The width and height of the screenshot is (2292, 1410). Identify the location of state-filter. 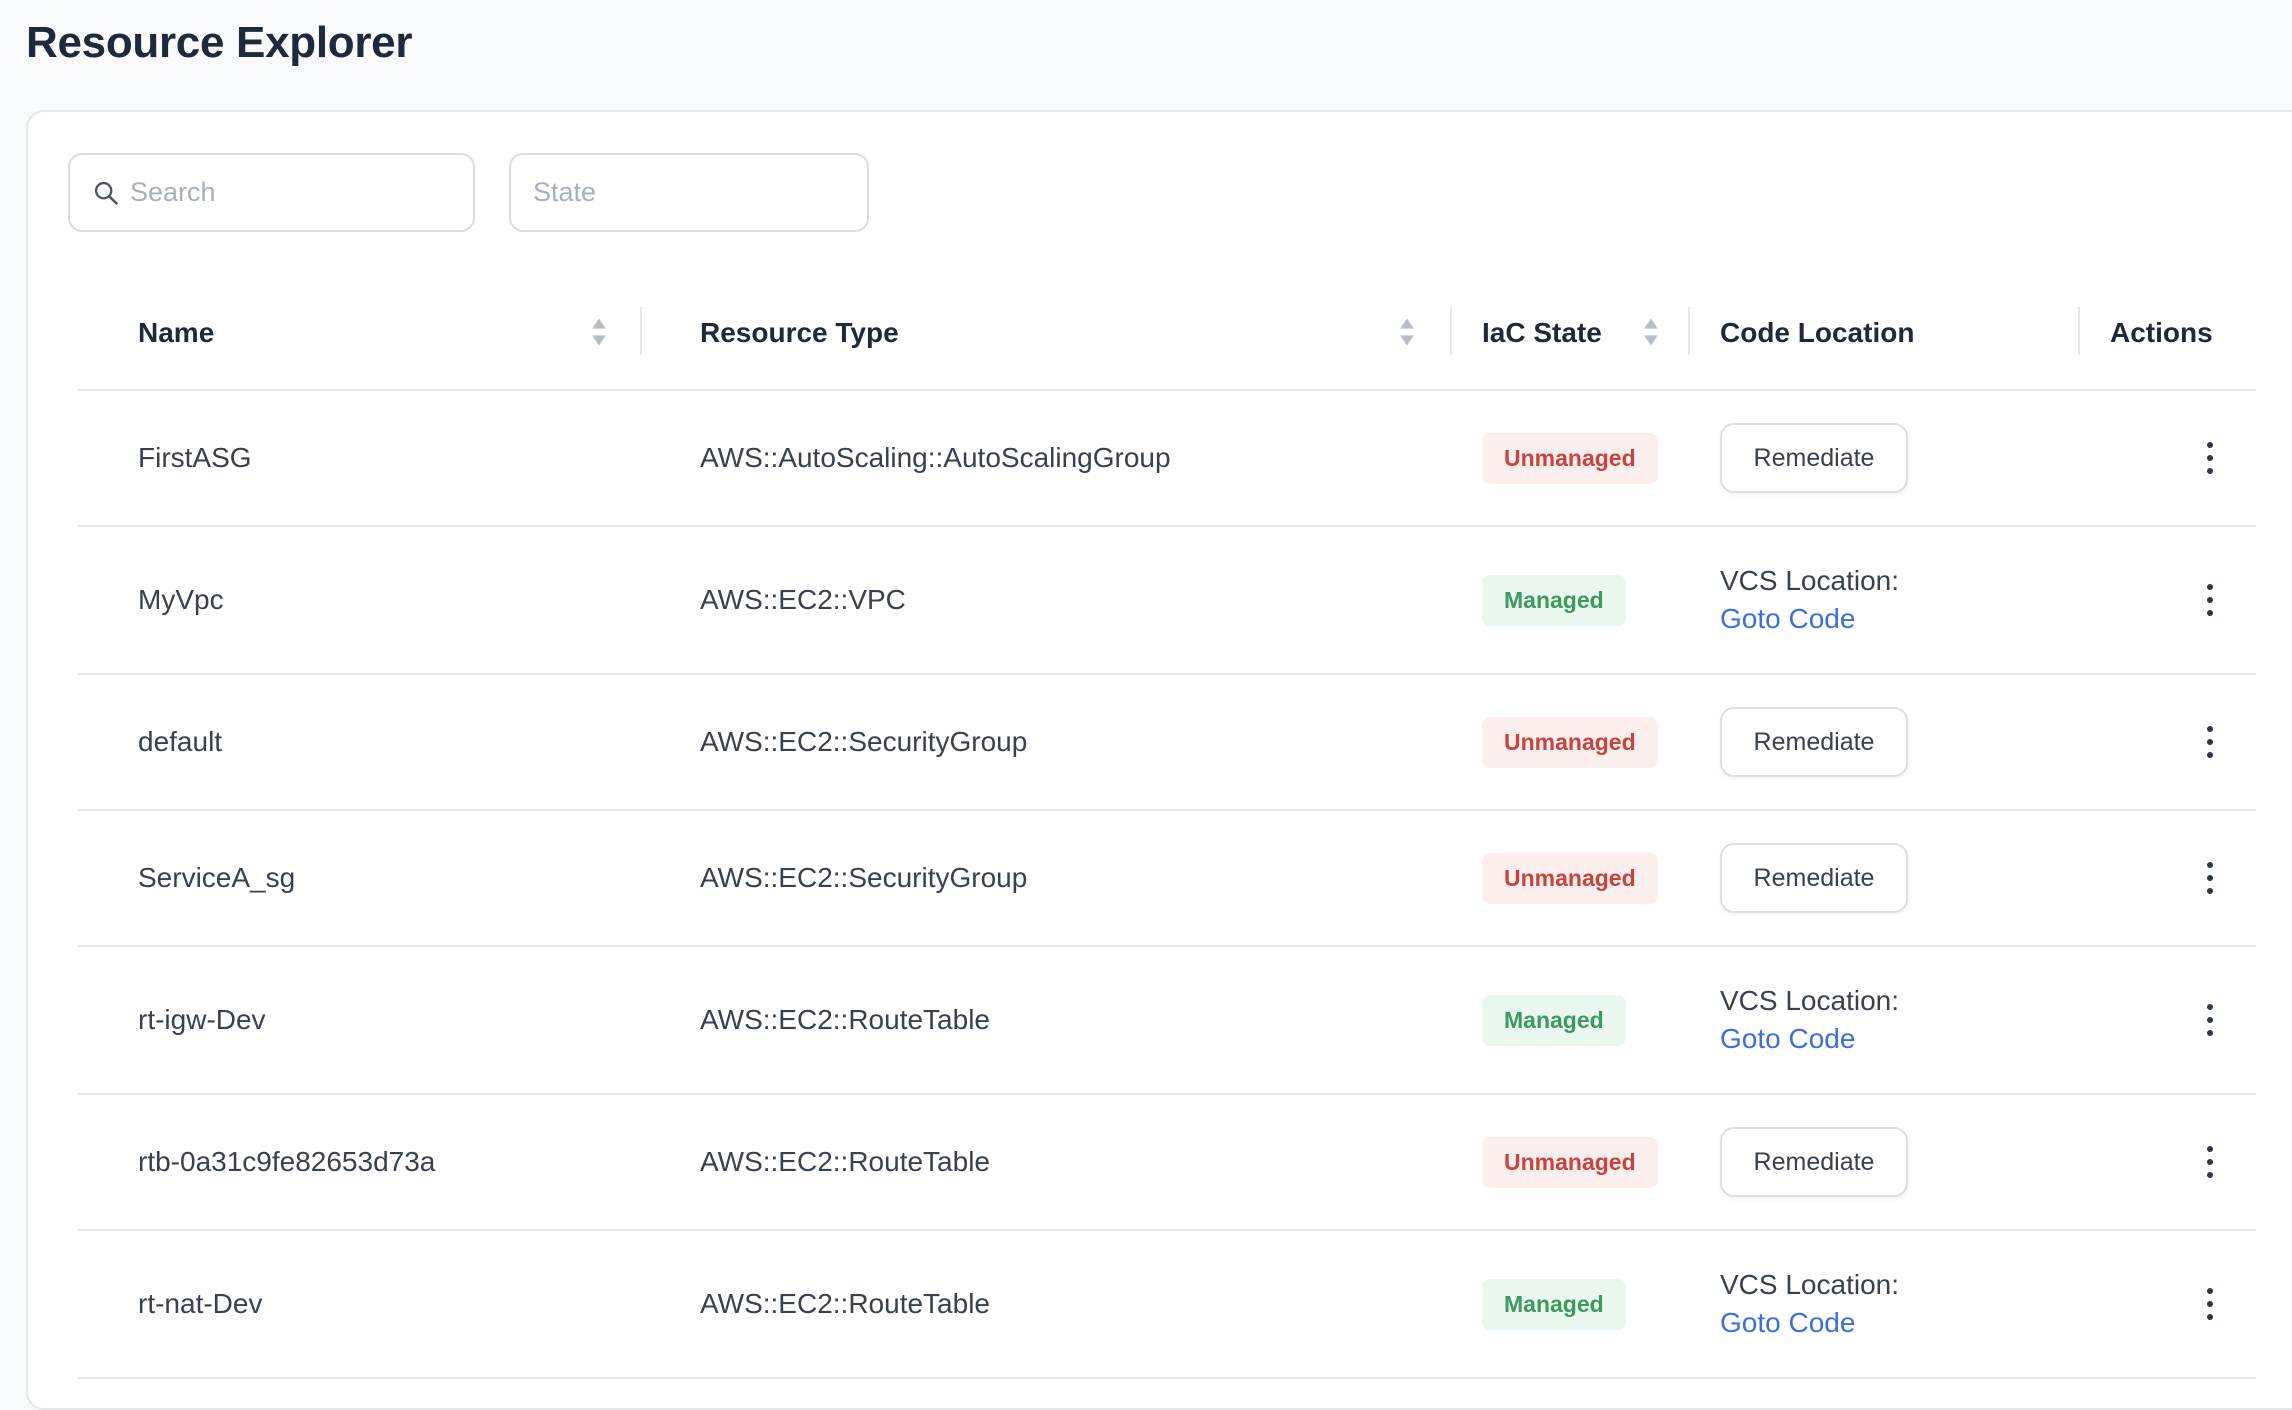
(689, 192).